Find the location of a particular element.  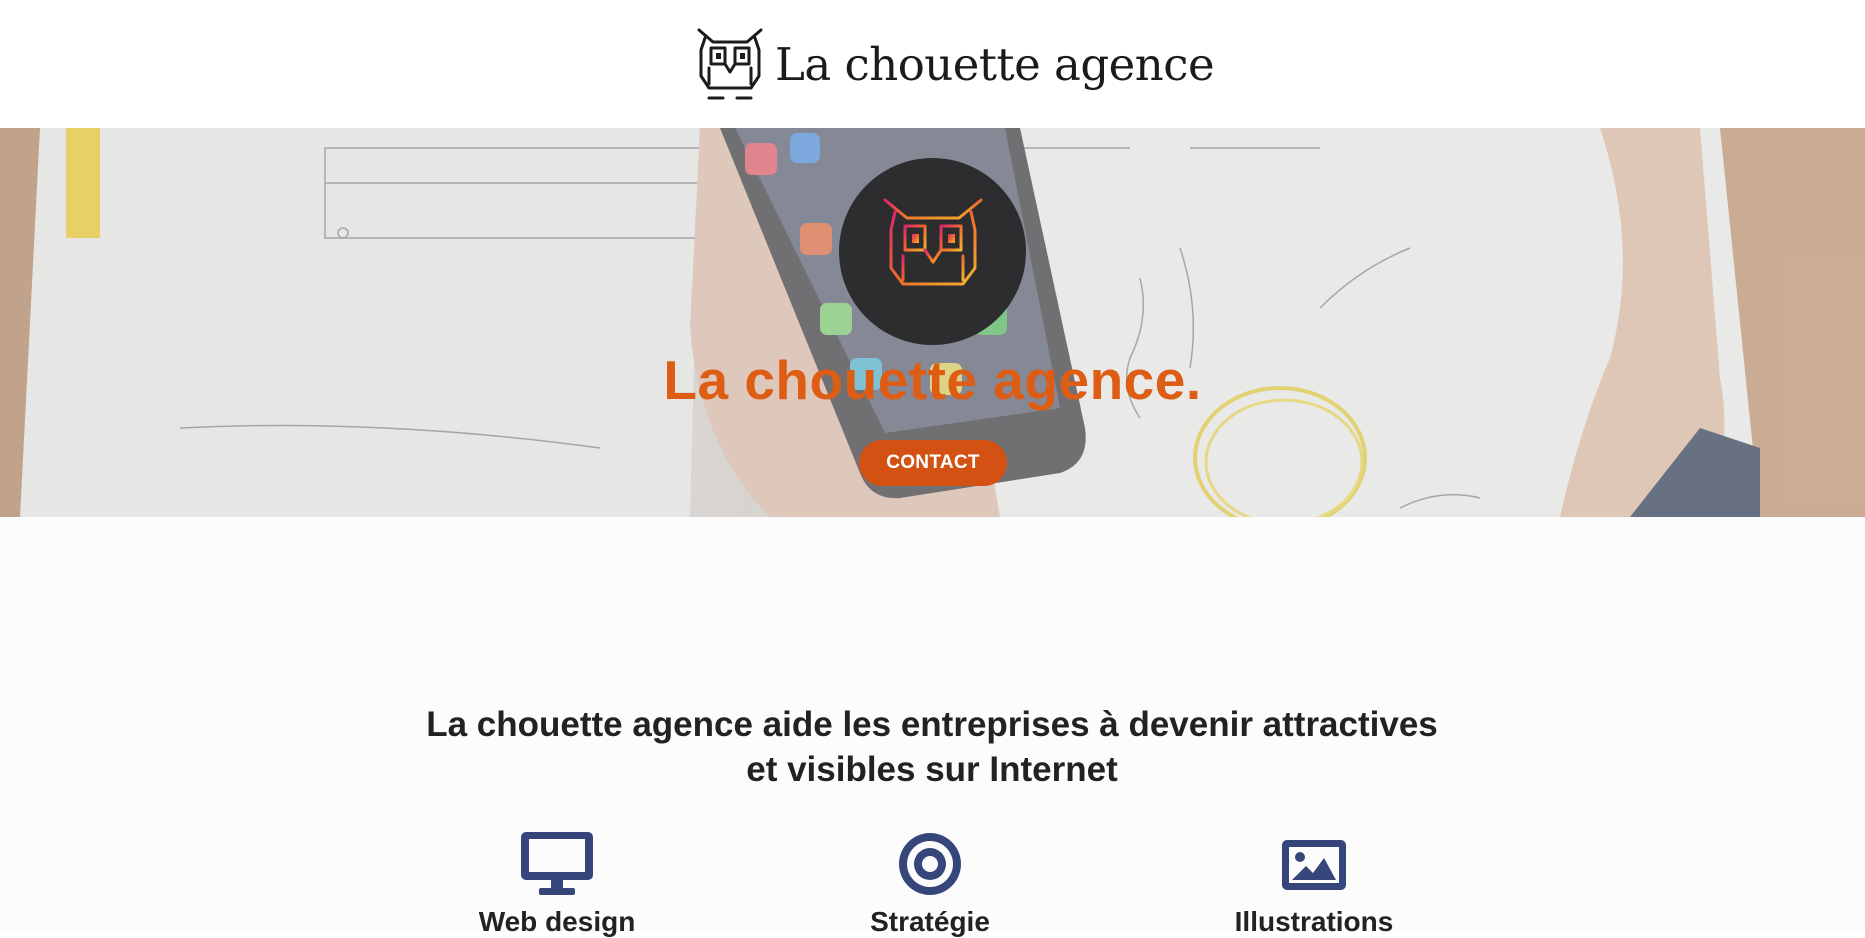

owl-logo-icon is located at coordinates (730, 64).